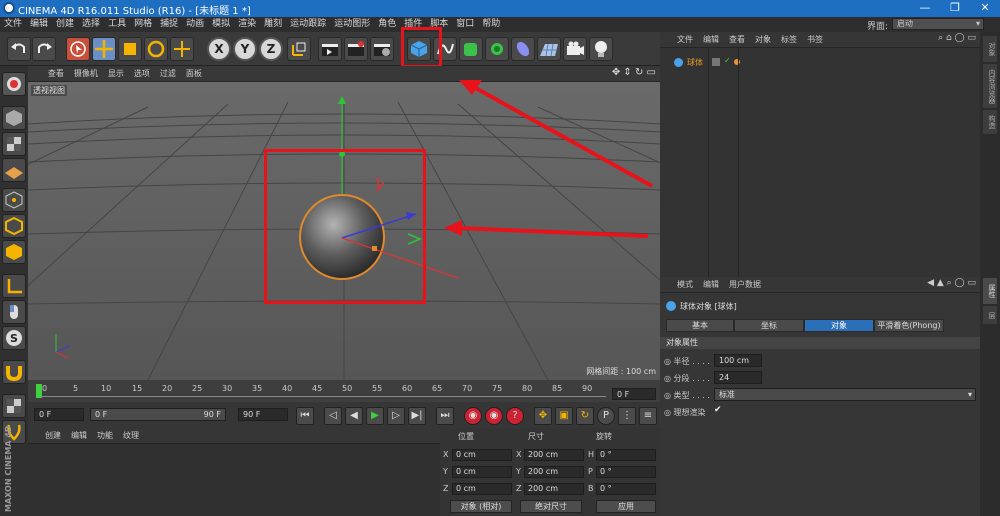 This screenshot has height=516, width=1000. I want to click on menu-animate: 动画, so click(195, 24).